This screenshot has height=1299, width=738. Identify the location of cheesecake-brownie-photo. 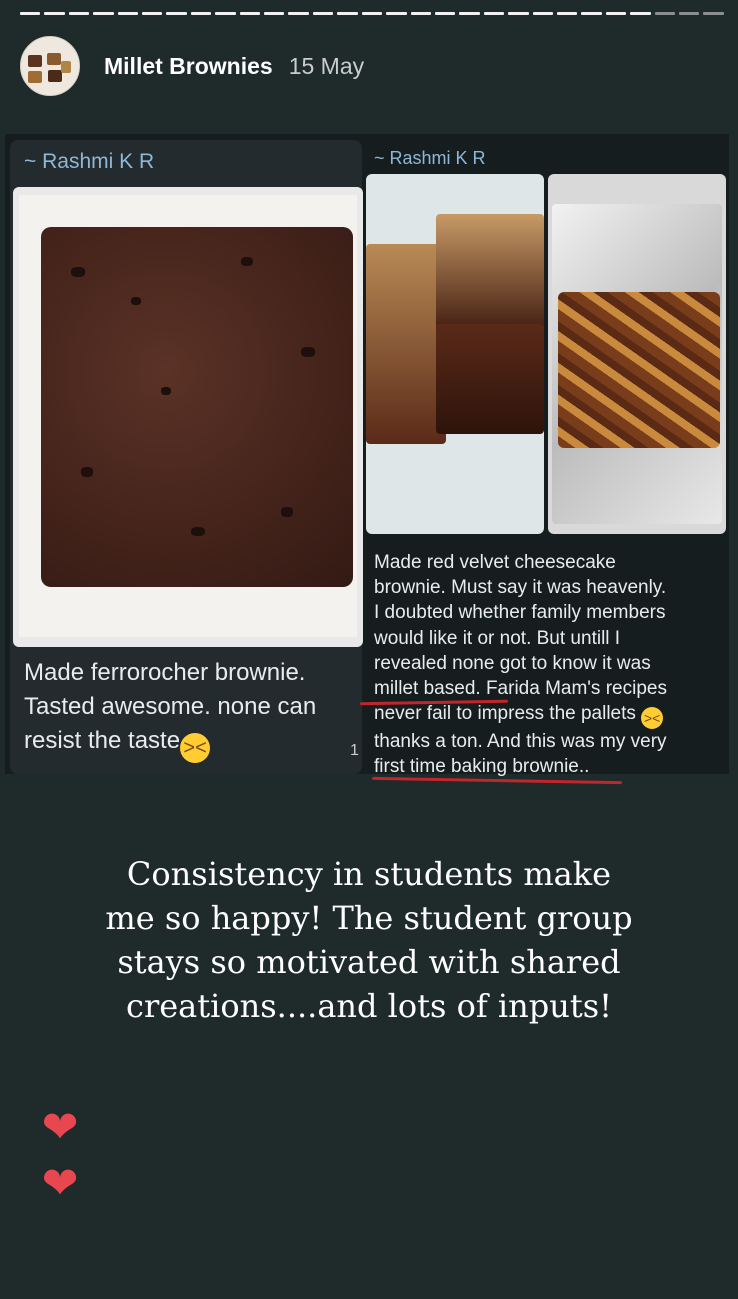
(455, 354).